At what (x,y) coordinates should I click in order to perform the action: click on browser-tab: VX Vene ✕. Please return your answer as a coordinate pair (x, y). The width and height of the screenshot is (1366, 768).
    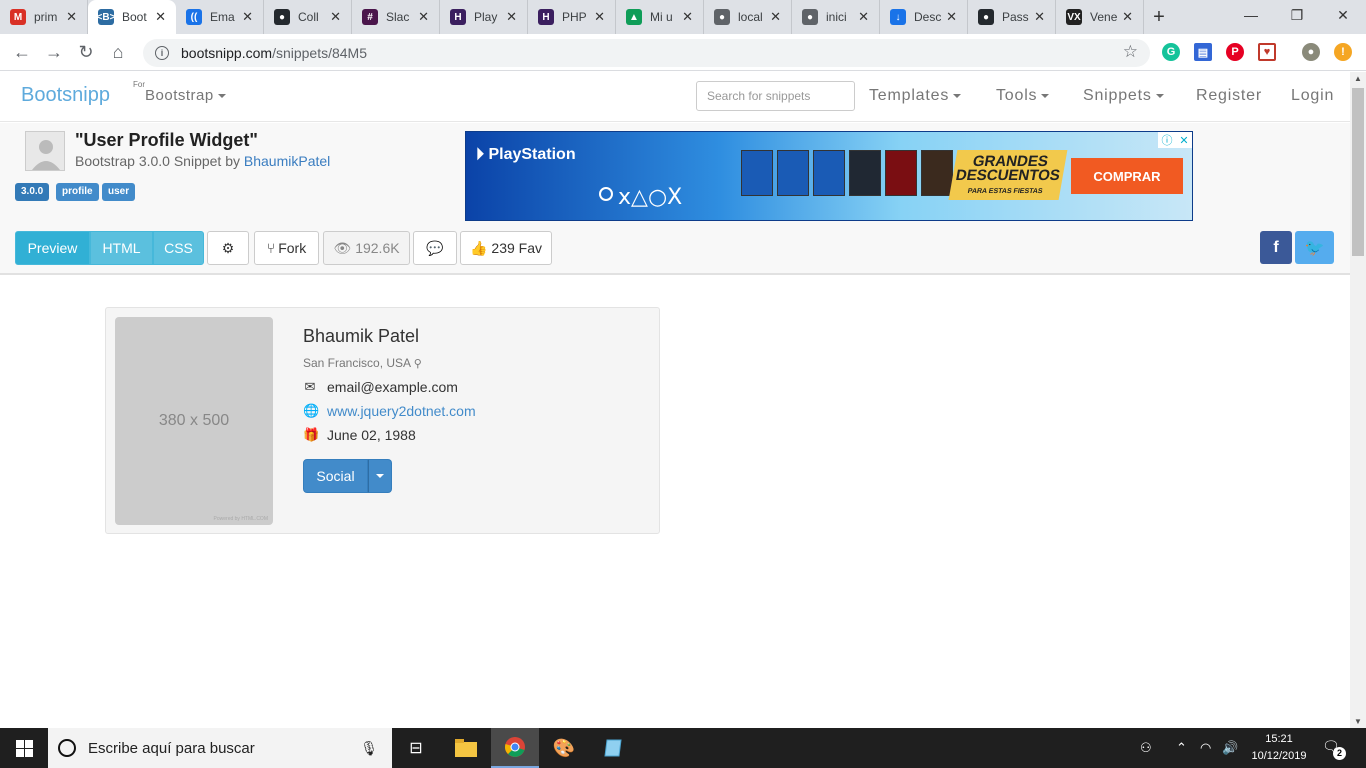
    Looking at the image, I should click on (1100, 17).